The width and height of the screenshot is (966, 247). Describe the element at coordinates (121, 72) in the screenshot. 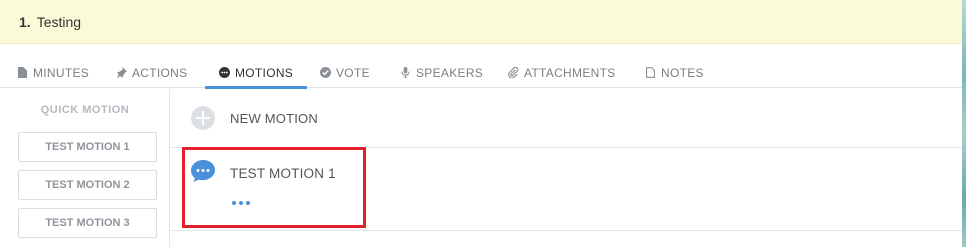

I see `pin-icon` at that location.